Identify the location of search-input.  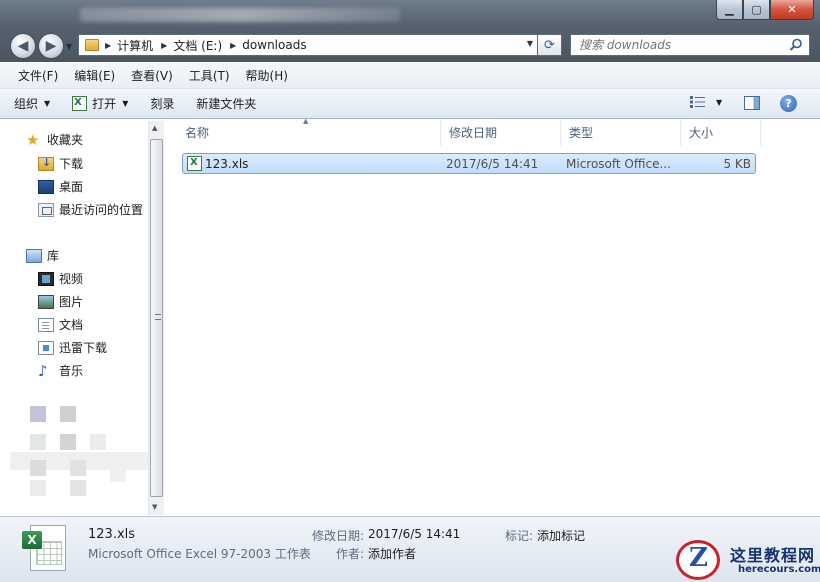
(679, 45).